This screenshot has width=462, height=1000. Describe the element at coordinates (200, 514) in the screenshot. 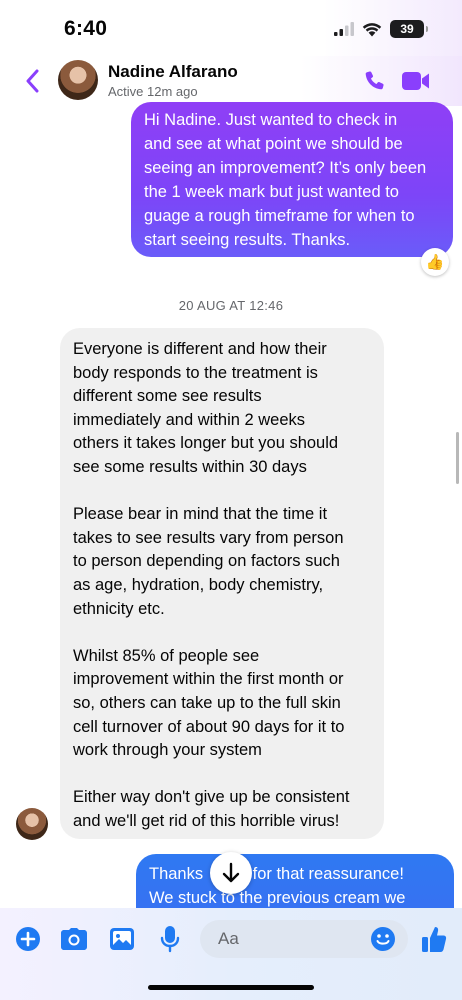

I see `message-line: Please bear in mind that the time it` at that location.